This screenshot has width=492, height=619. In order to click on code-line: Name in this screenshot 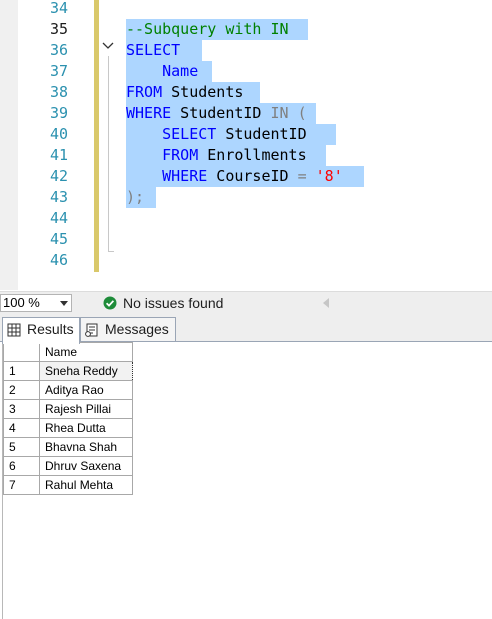, I will do `click(162, 71)`.